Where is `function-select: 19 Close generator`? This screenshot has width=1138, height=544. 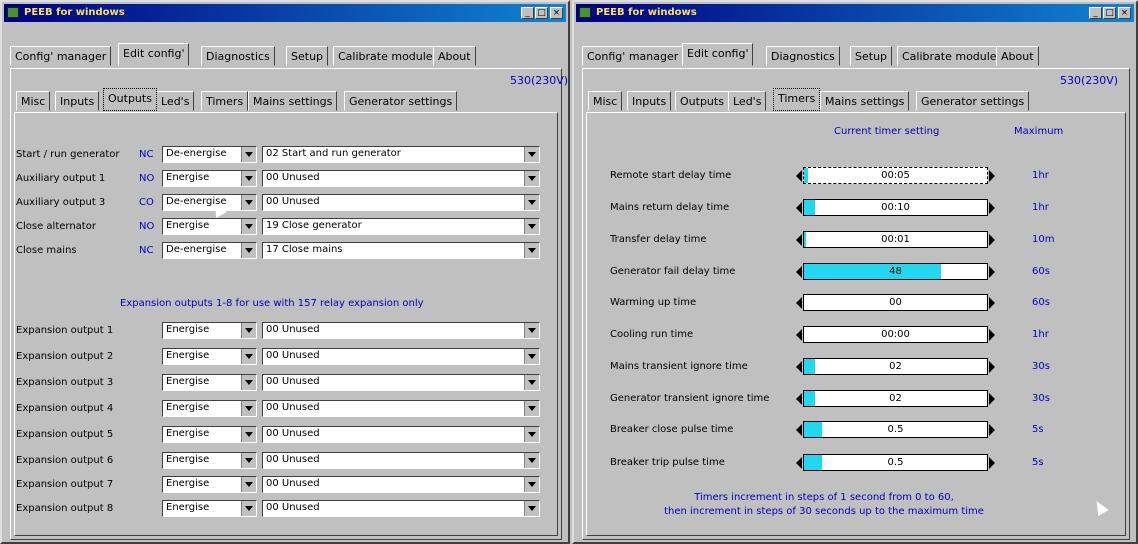
function-select: 19 Close generator is located at coordinates (401, 226).